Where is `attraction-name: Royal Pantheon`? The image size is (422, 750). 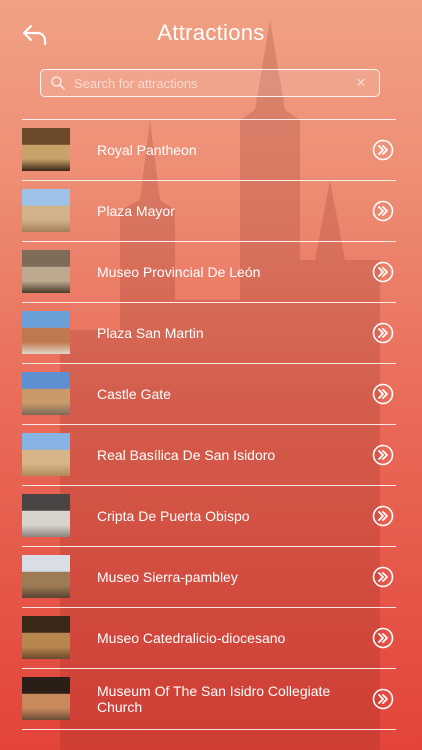 attraction-name: Royal Pantheon is located at coordinates (147, 150).